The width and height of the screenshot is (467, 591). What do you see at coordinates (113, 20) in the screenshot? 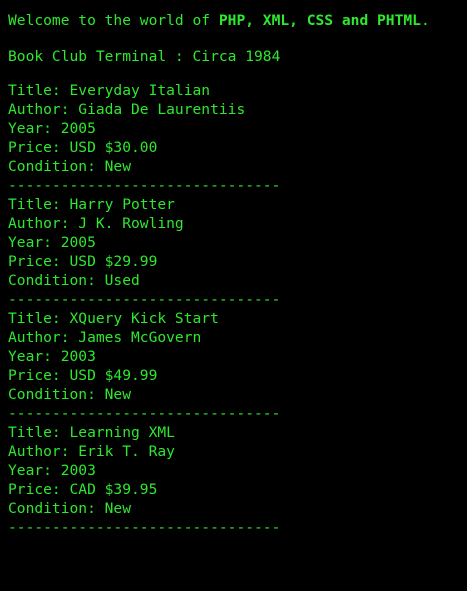
I see `welcome-prefix: Welcome to the world of` at bounding box center [113, 20].